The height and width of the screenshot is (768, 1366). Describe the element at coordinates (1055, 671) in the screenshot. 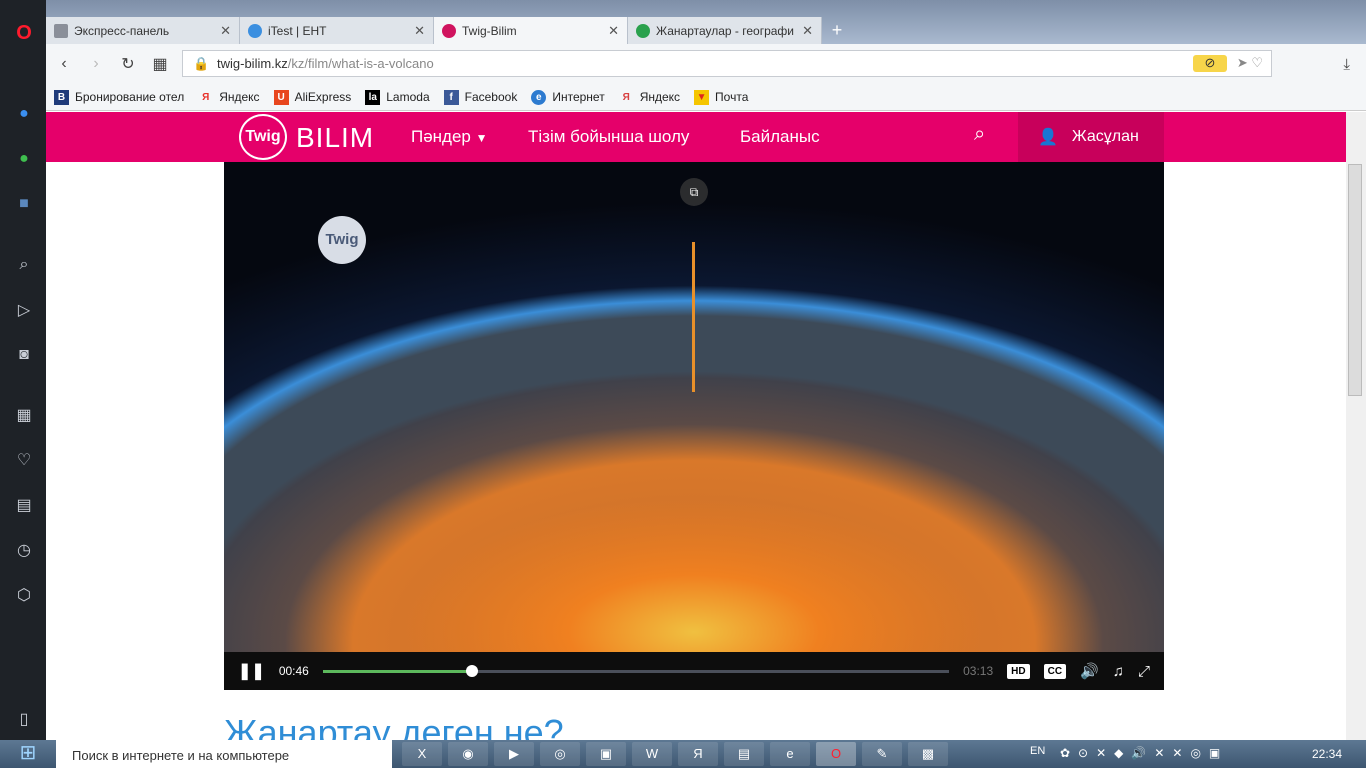

I see `cc-button: CC` at that location.